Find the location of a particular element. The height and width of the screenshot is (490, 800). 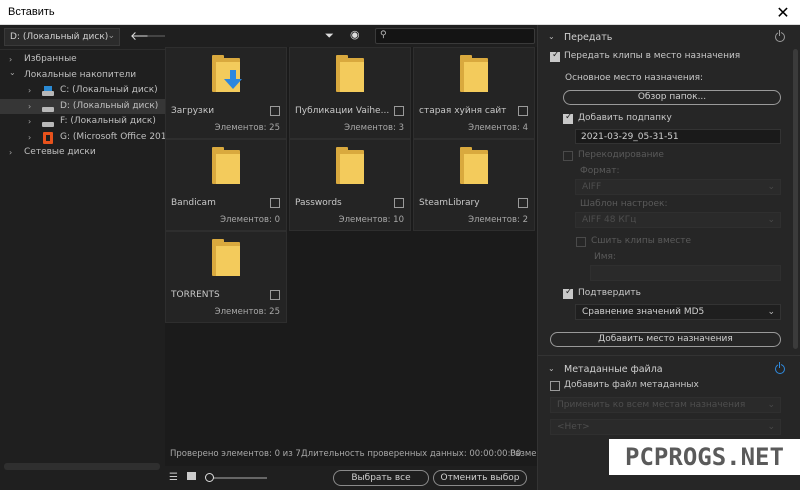

tree-item-drive-c: › C: (Локальный диск) is located at coordinates (82, 91).